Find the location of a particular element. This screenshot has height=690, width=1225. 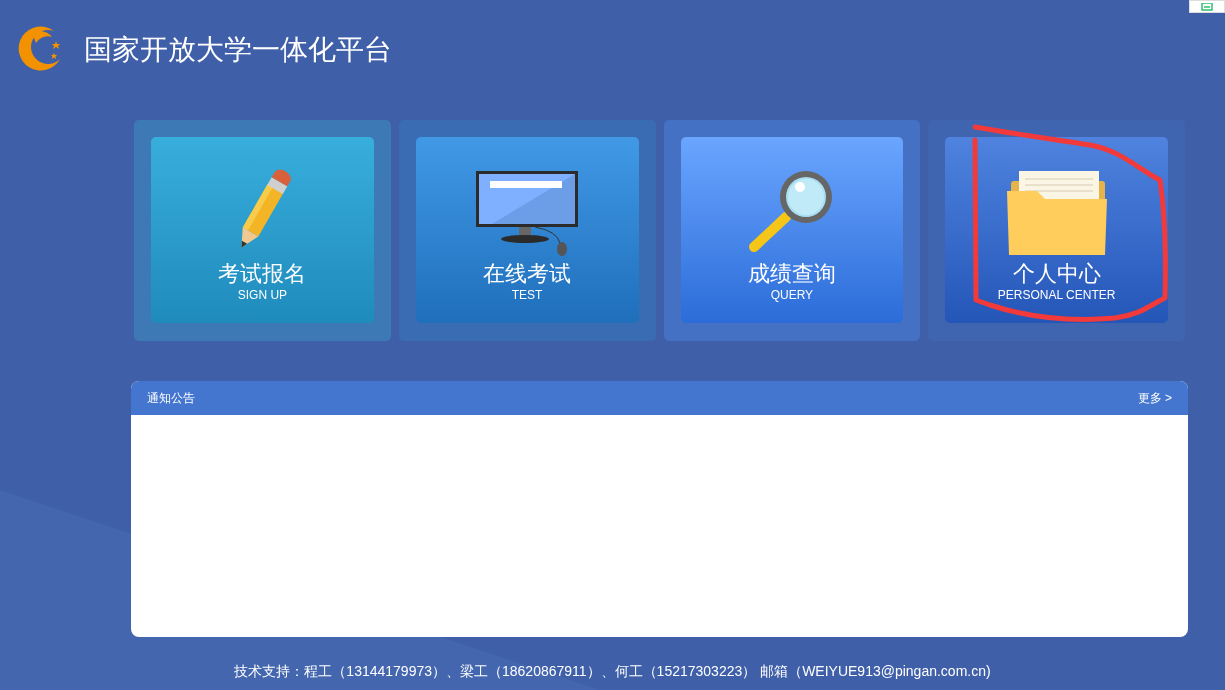

tile-subtitle: TEST is located at coordinates (527, 295).